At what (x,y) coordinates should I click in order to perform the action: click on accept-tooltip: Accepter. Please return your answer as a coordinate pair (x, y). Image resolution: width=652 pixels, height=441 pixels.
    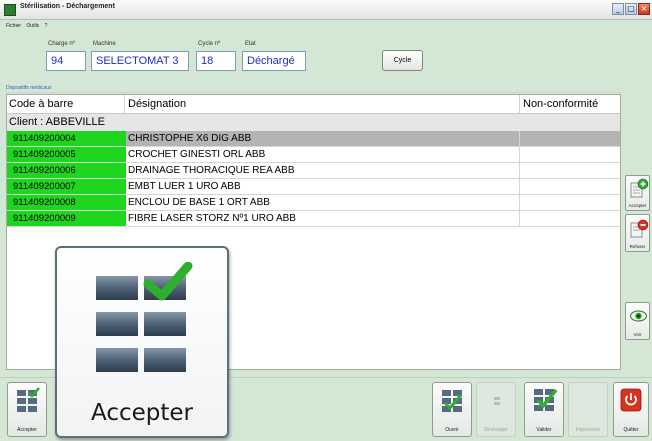
    Looking at the image, I should click on (142, 342).